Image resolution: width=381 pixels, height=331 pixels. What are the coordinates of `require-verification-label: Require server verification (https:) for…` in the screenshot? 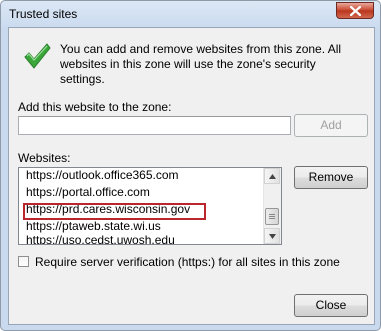 It's located at (187, 262).